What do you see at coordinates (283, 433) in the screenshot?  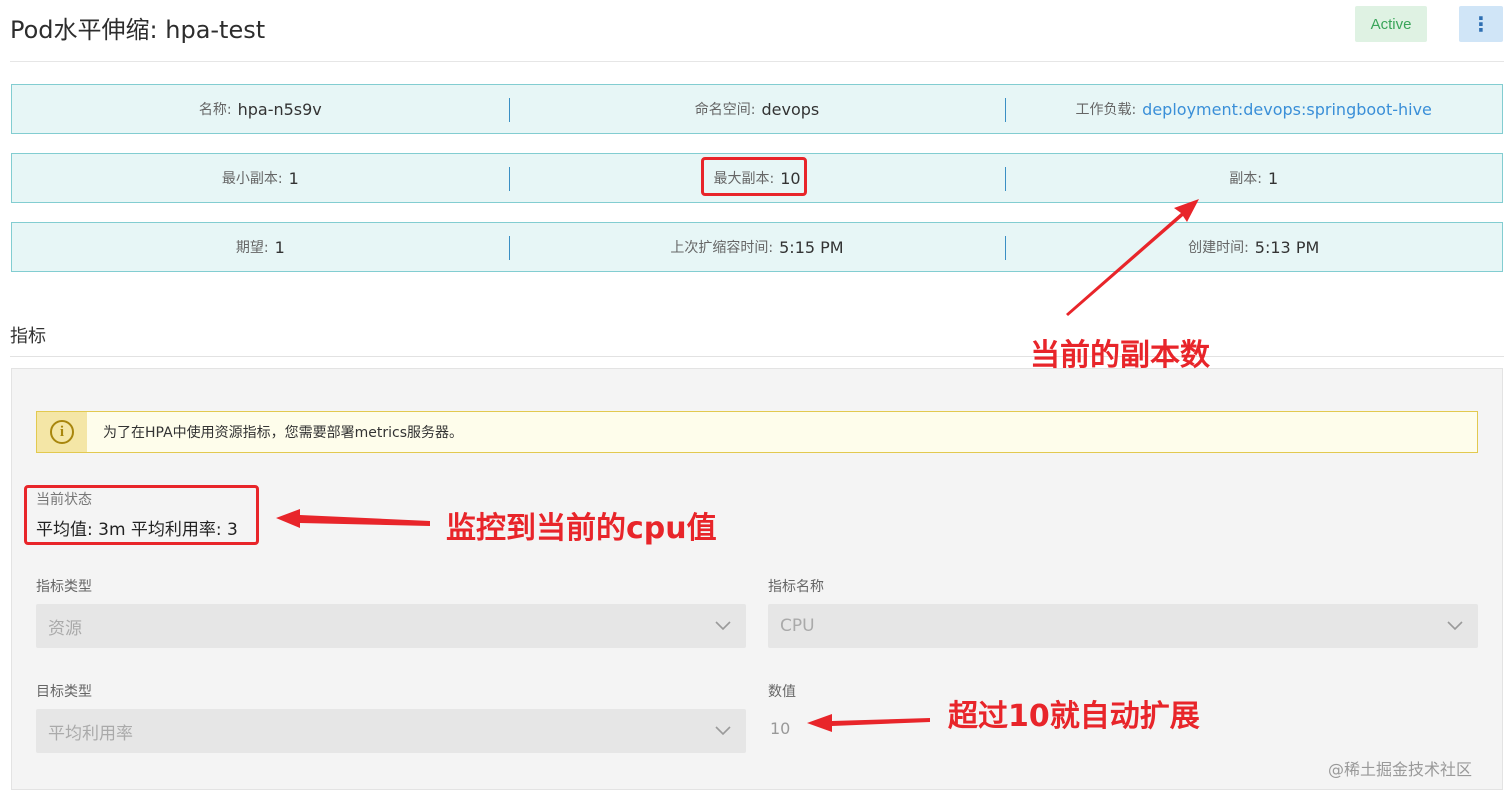 I see `warning-text: 为了在HPA中使用资源指标，您需要部署metrics服务器。` at bounding box center [283, 433].